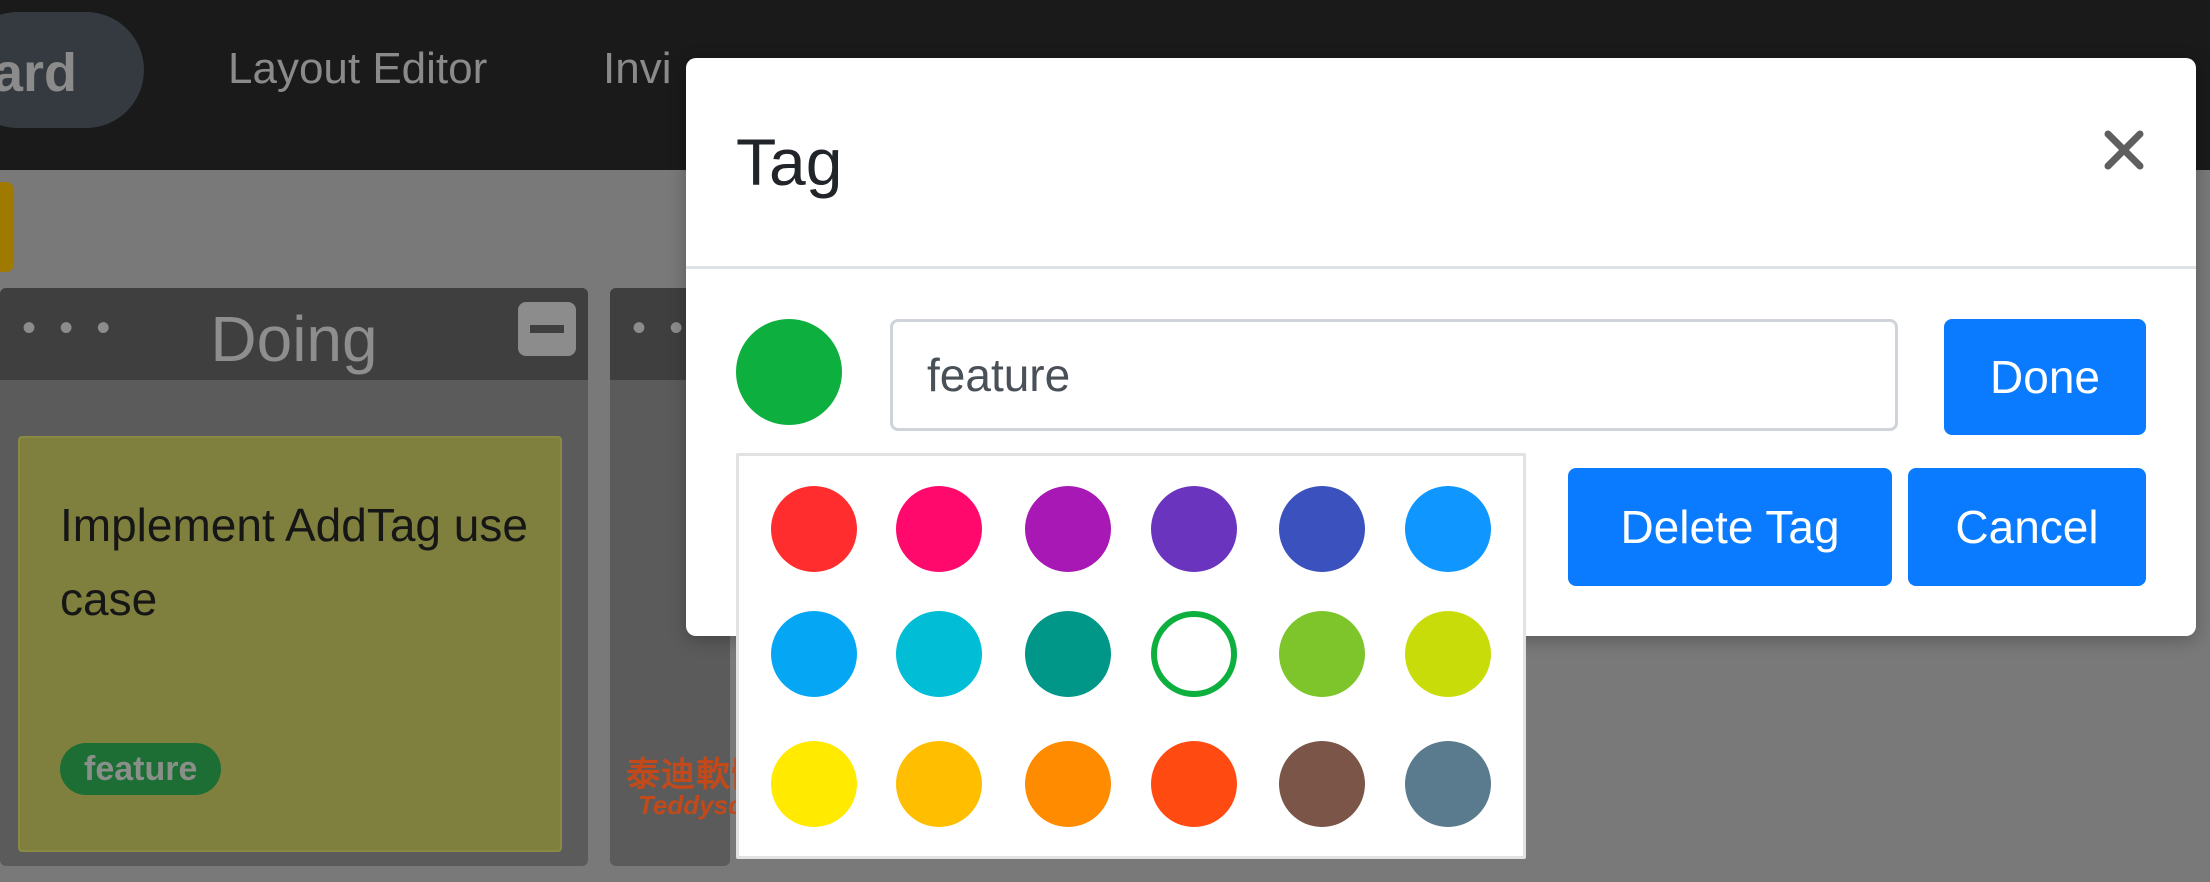 This screenshot has width=2210, height=882. I want to click on lane-header: • • • Doing, so click(294, 334).